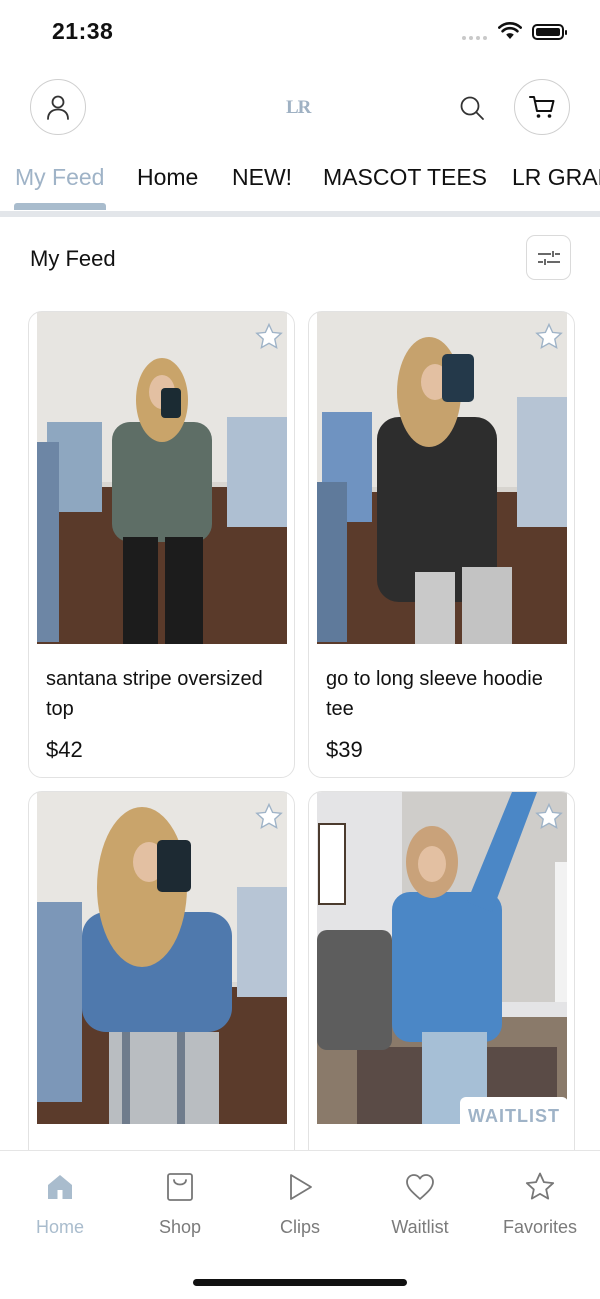  Describe the element at coordinates (64, 749) in the screenshot. I see `product-price: $42` at that location.